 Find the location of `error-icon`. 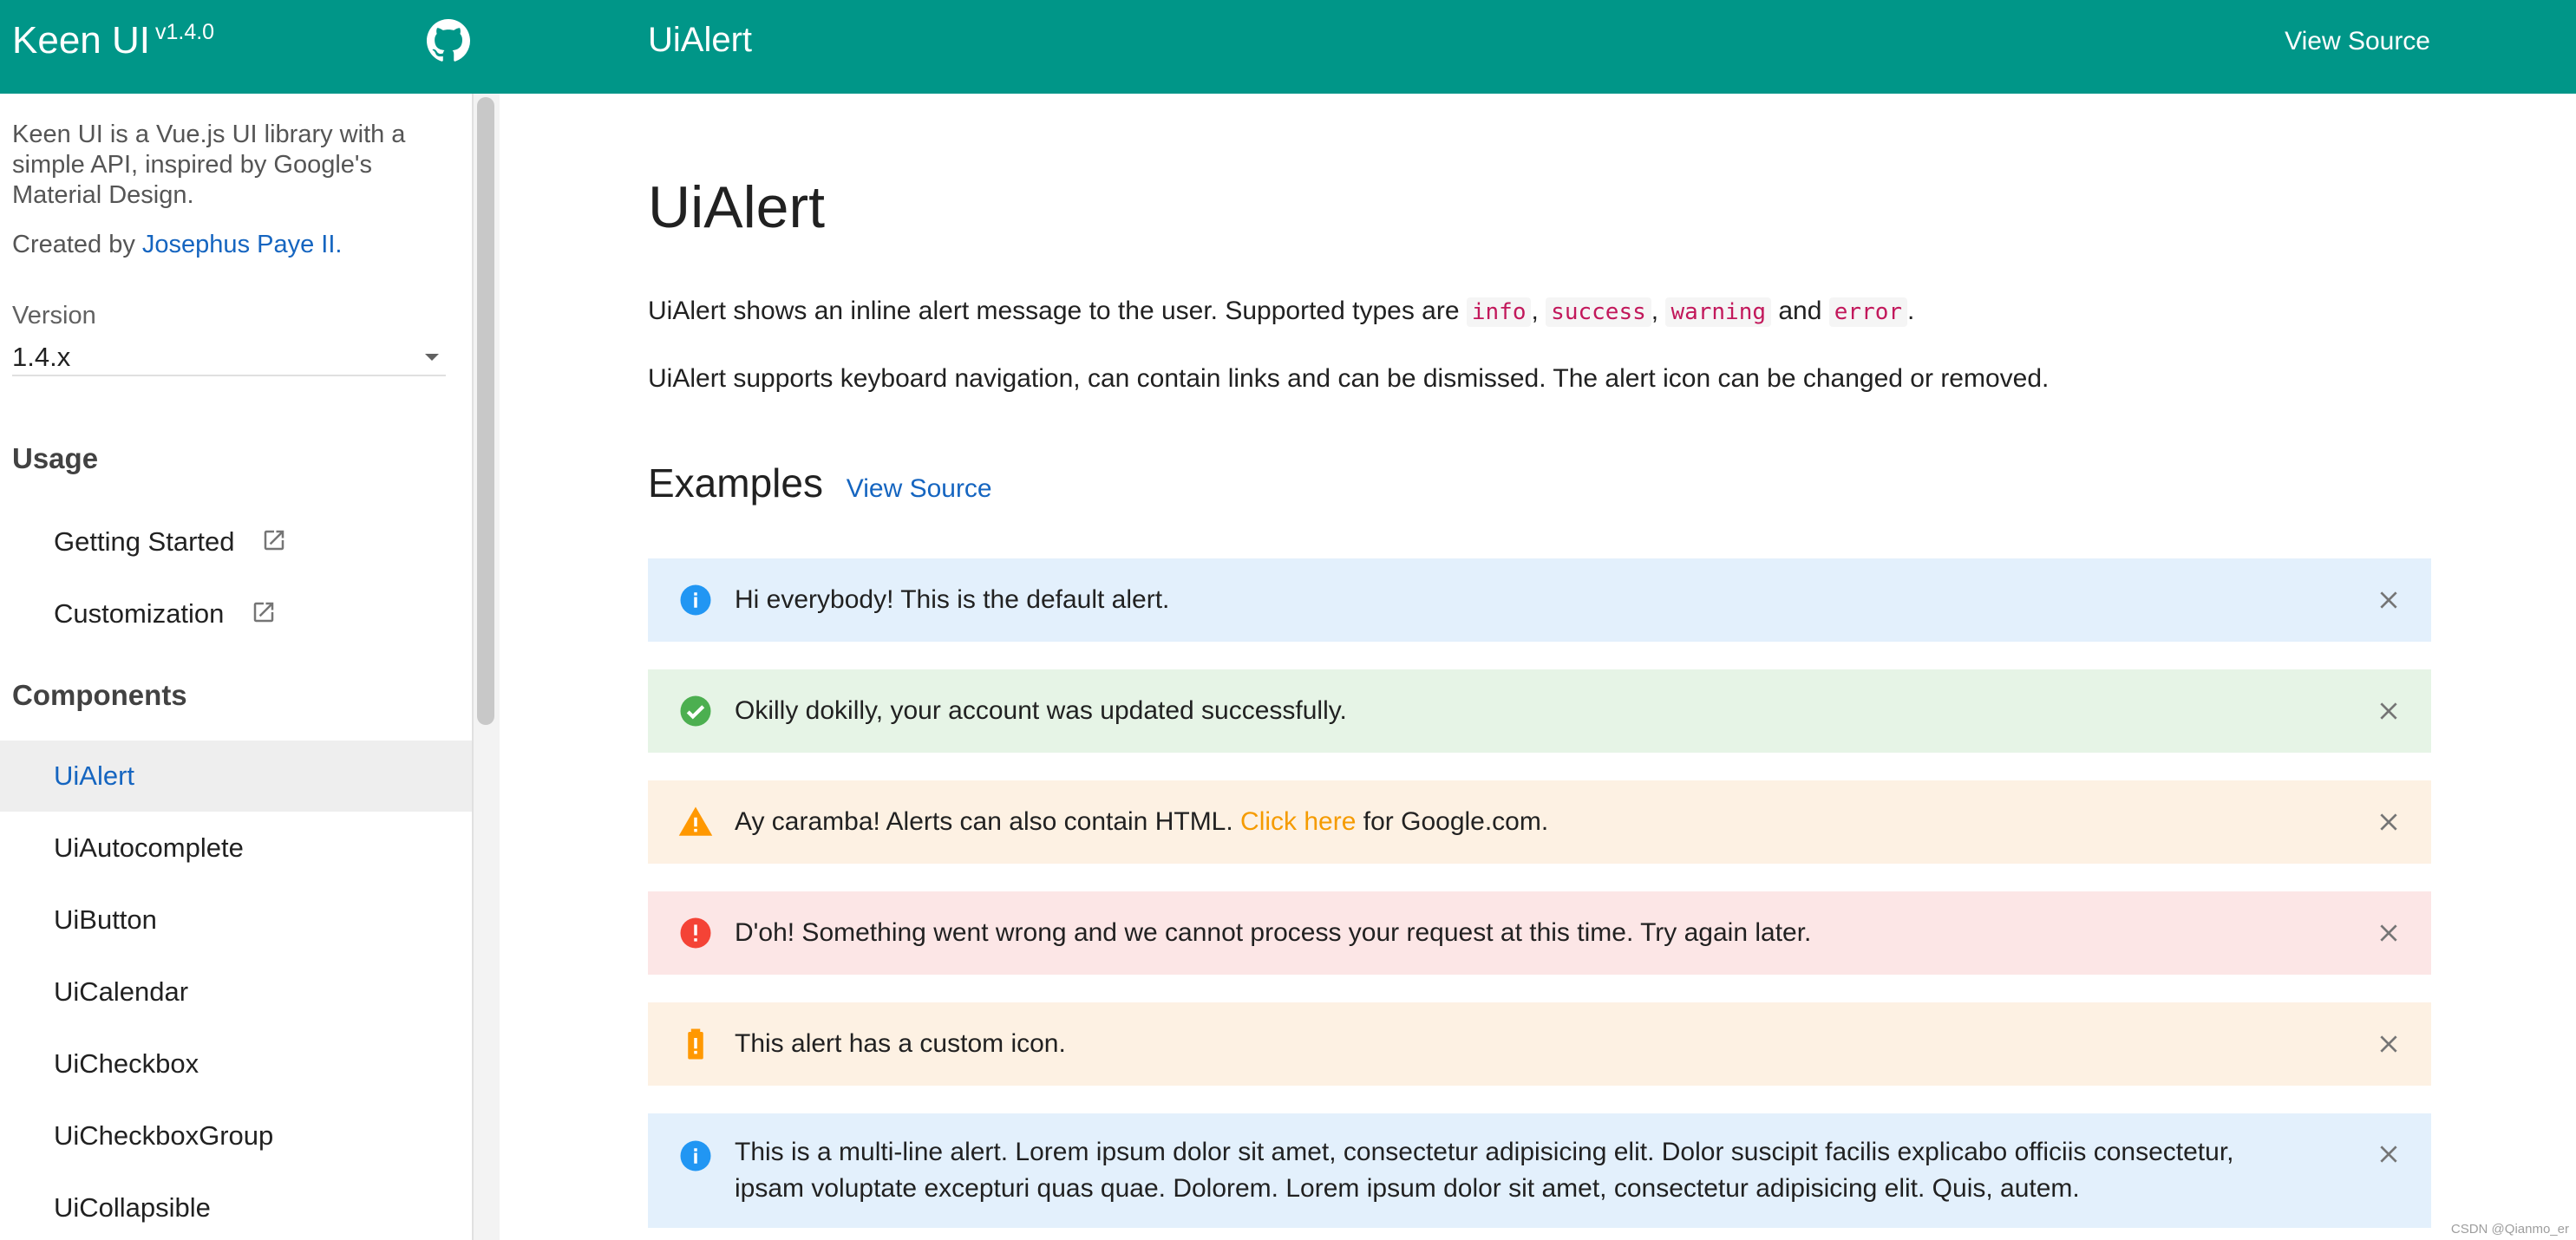

error-icon is located at coordinates (695, 933).